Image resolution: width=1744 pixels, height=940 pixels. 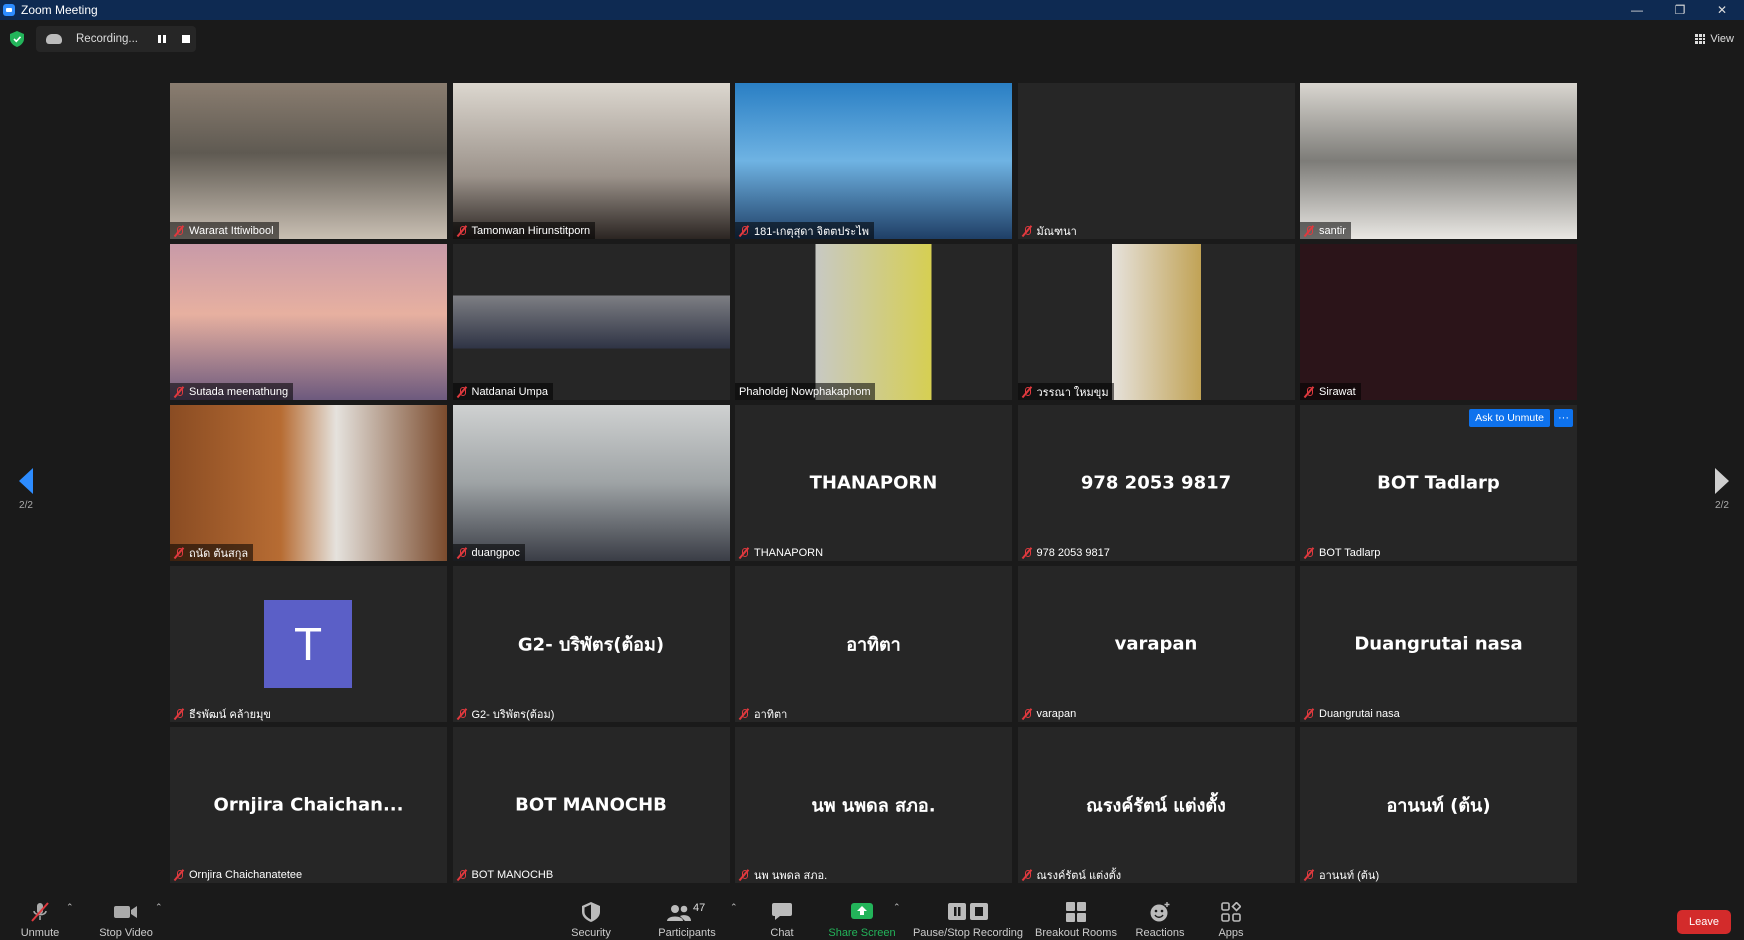 I want to click on participant-tile: Sutada meenathung, so click(x=308, y=322).